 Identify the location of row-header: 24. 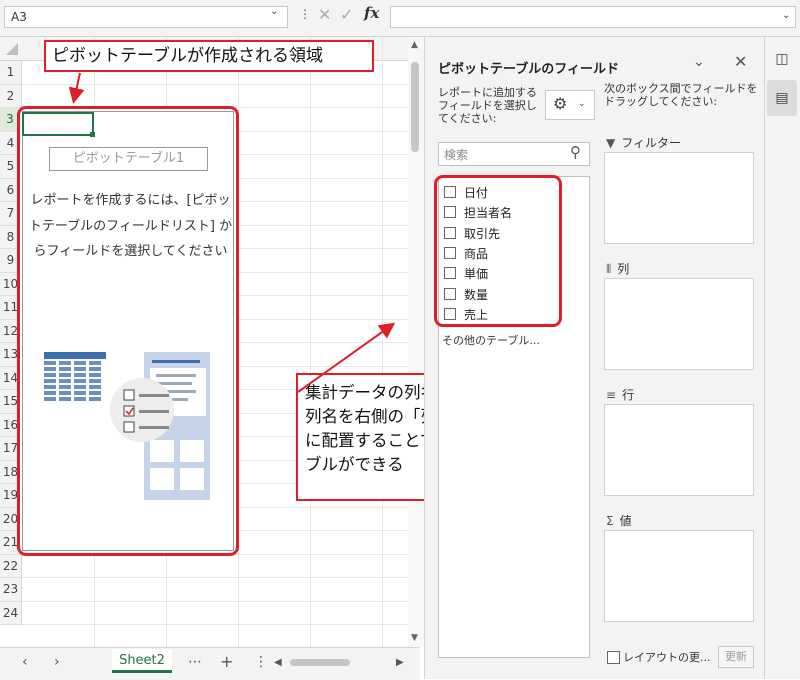
(11, 613).